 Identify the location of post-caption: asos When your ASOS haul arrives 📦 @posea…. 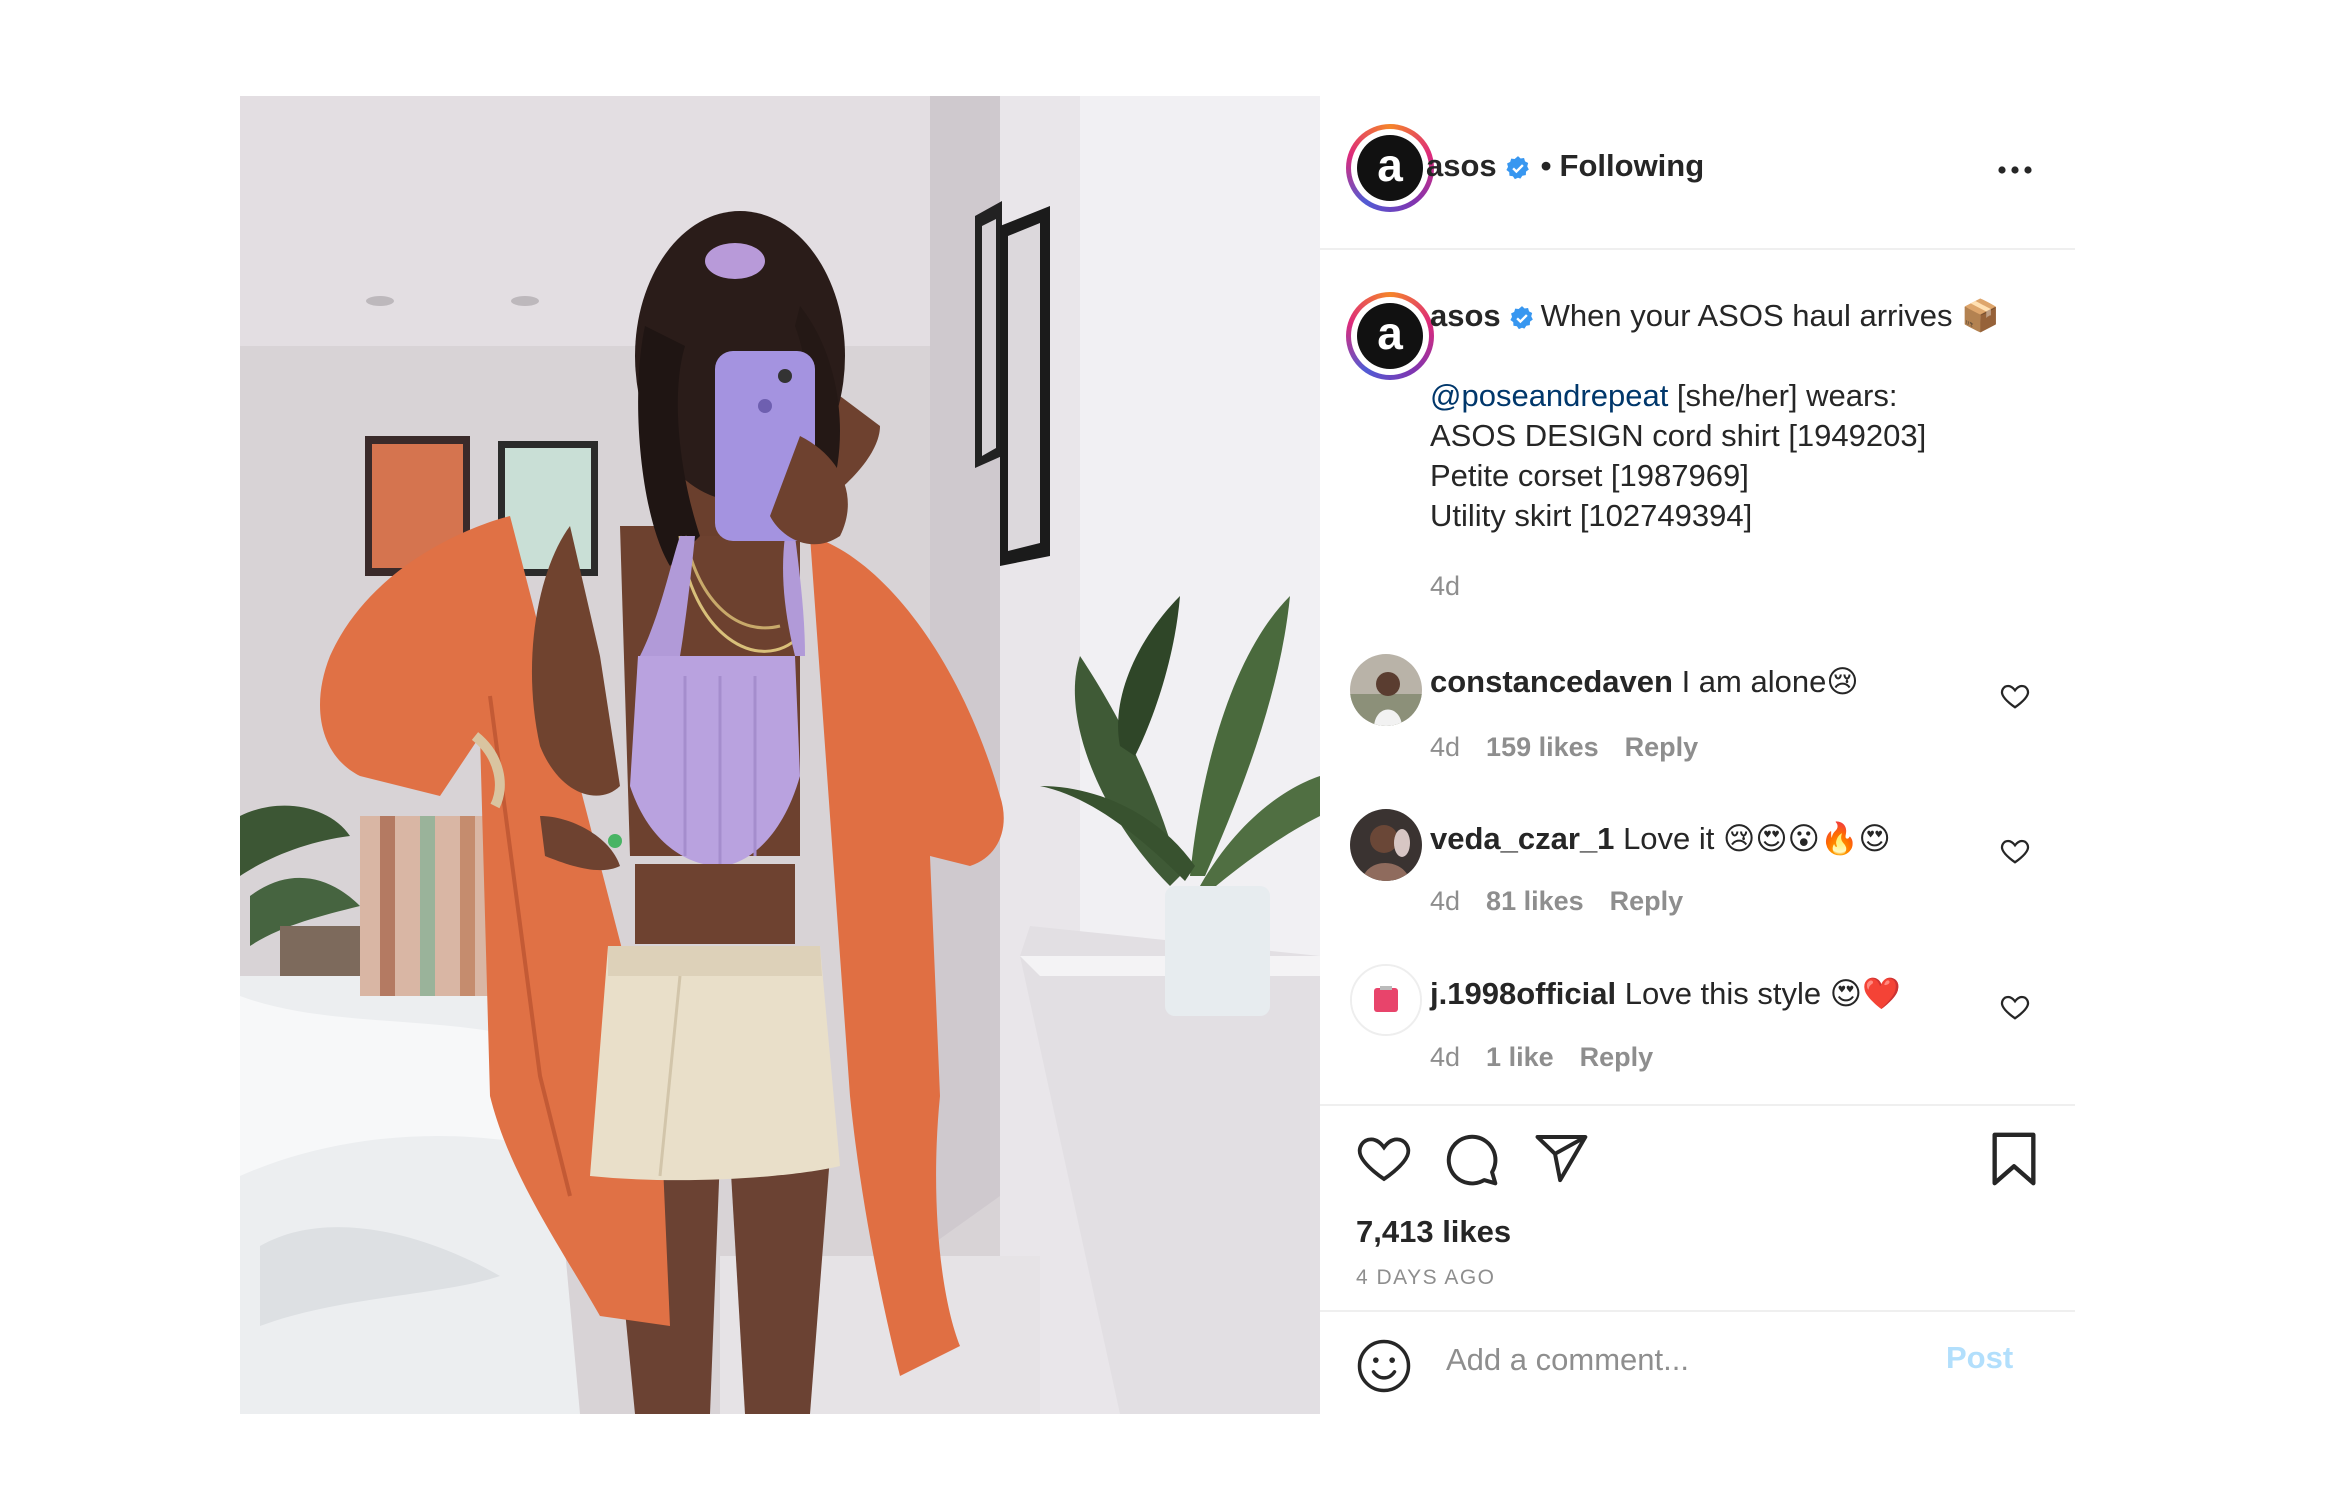
(1740, 416).